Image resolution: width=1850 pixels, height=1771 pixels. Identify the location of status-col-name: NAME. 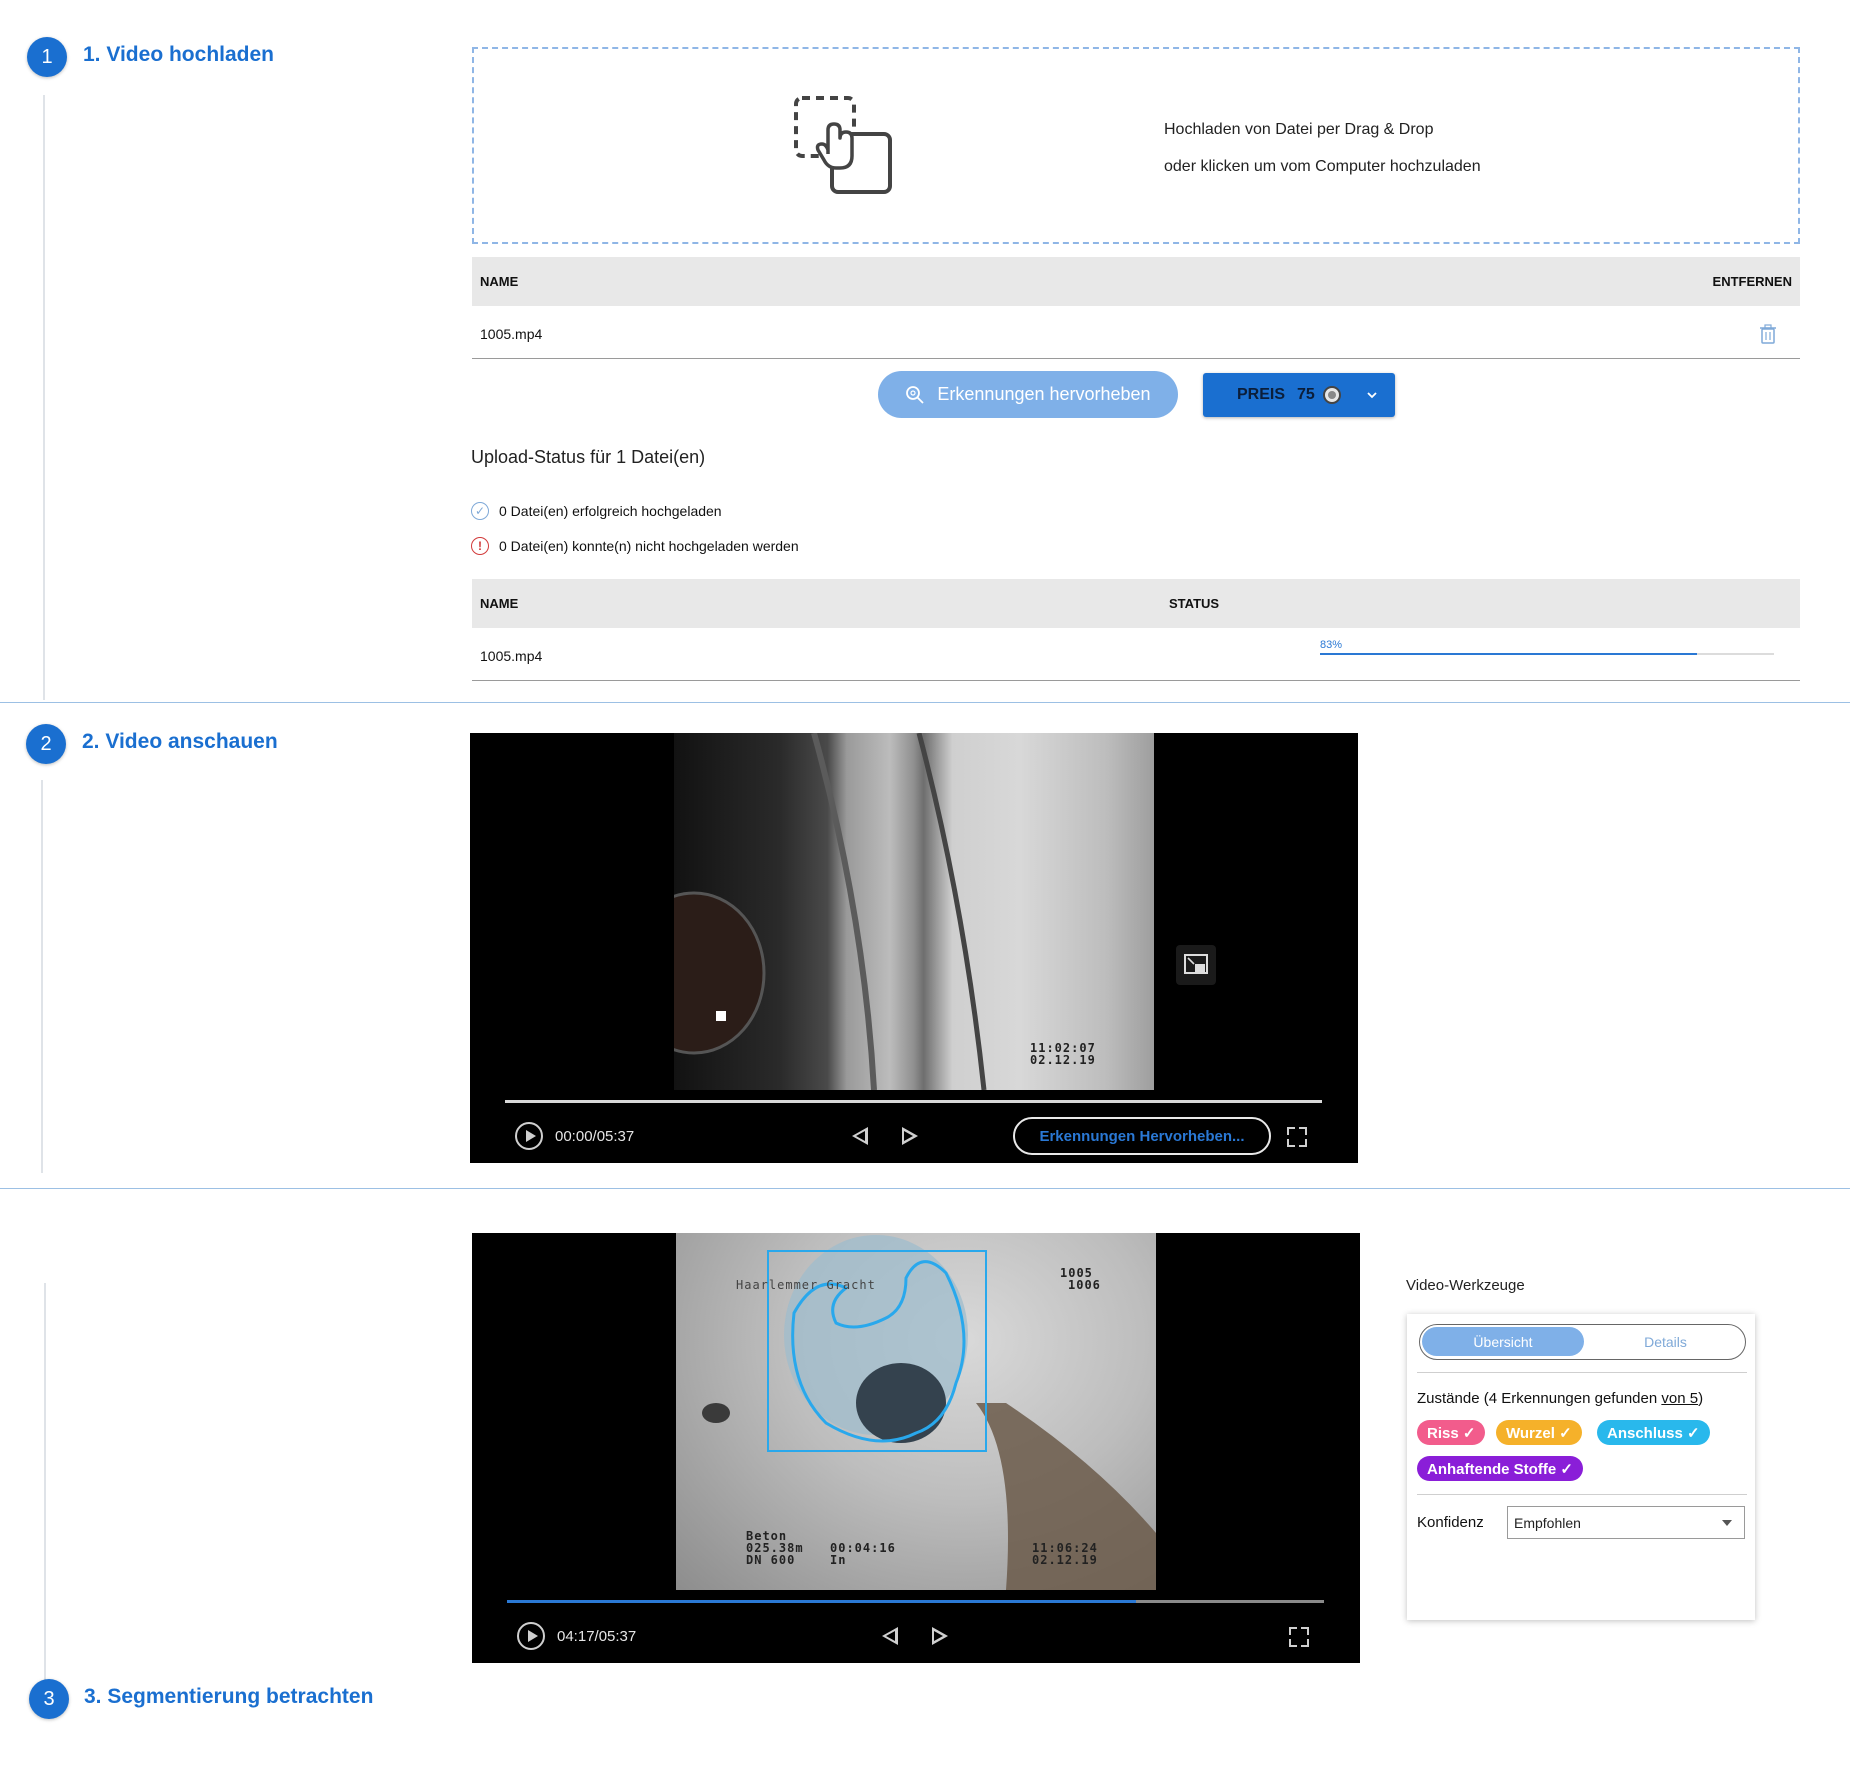
(499, 603).